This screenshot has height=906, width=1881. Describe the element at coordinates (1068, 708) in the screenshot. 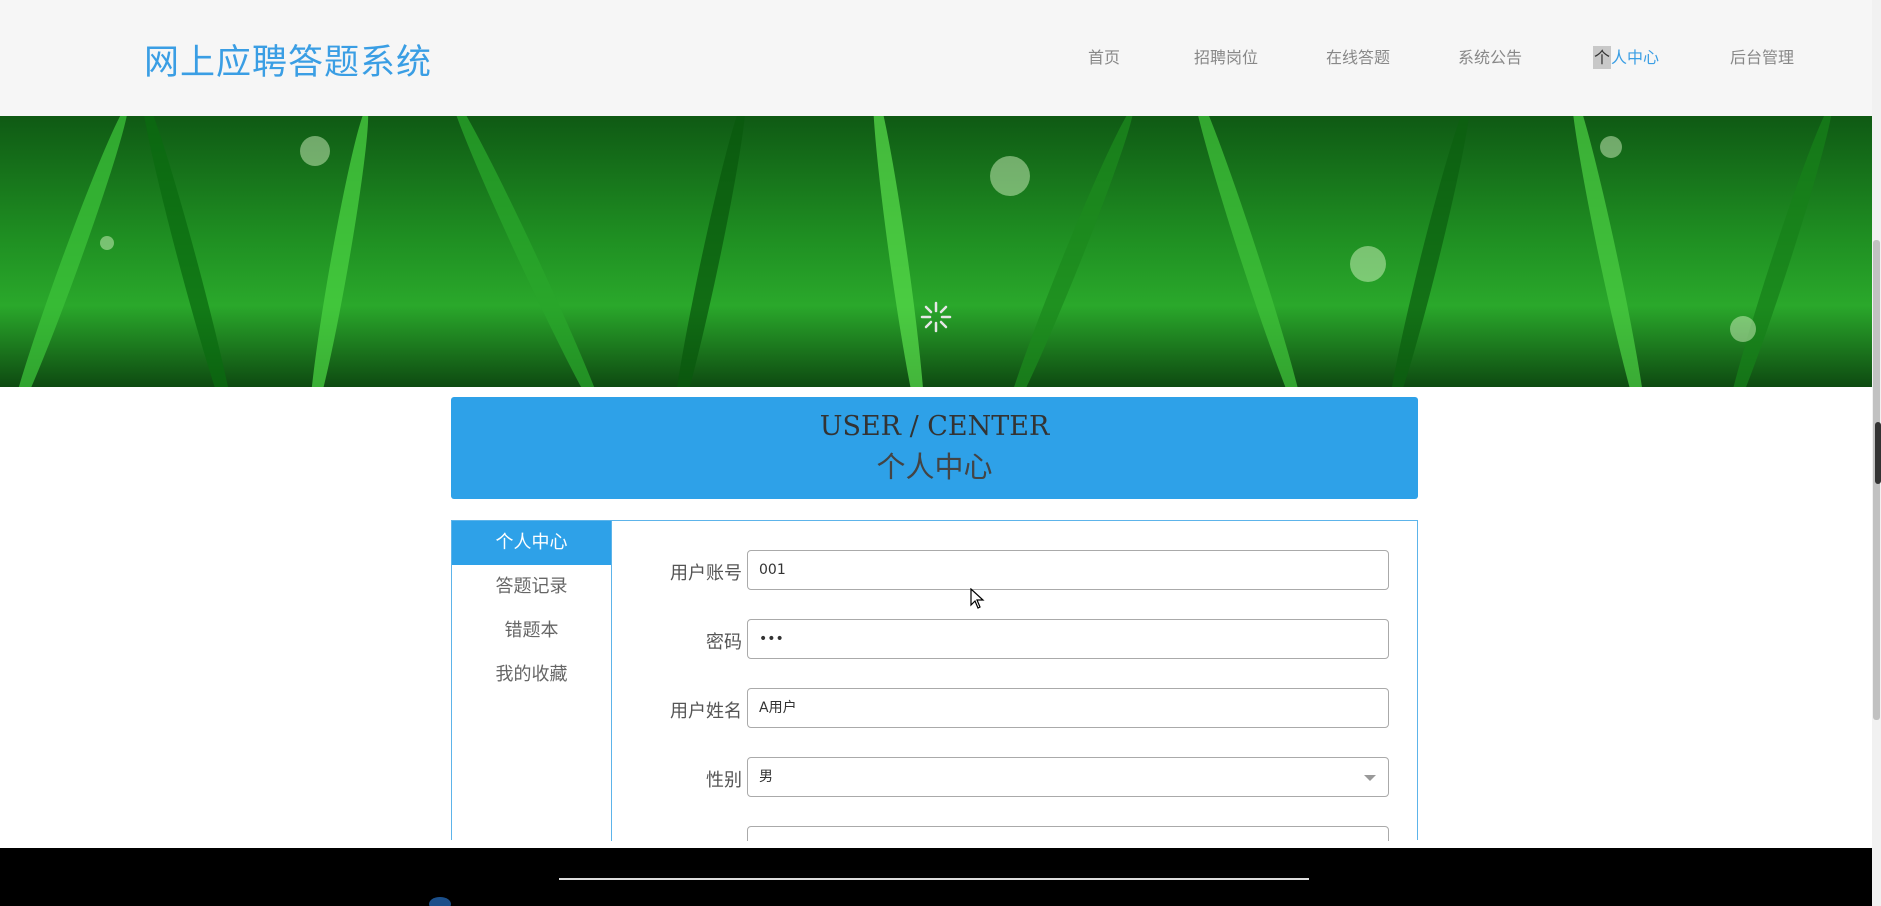

I see `name-field: A用户` at that location.